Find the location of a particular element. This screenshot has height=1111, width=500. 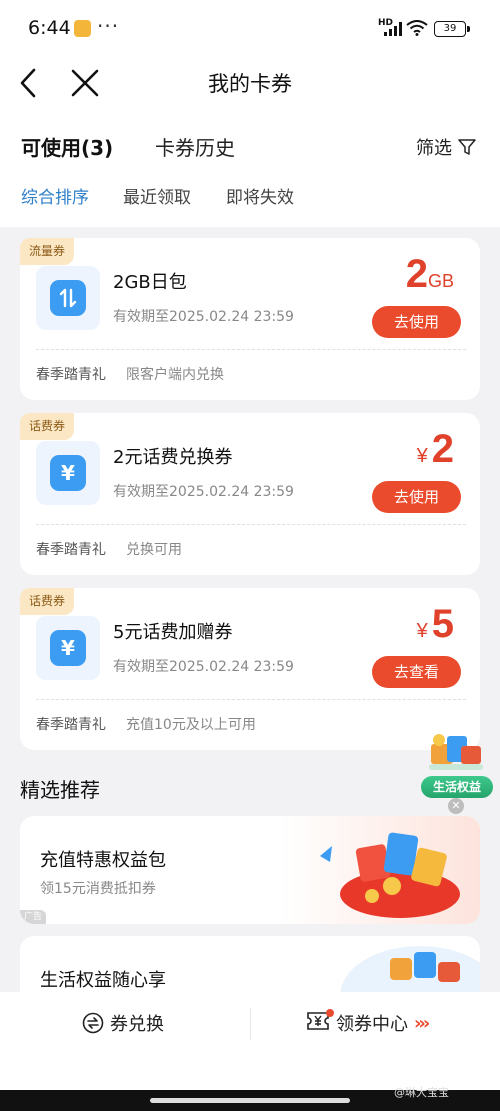

battery-indicator: 39 is located at coordinates (452, 29).